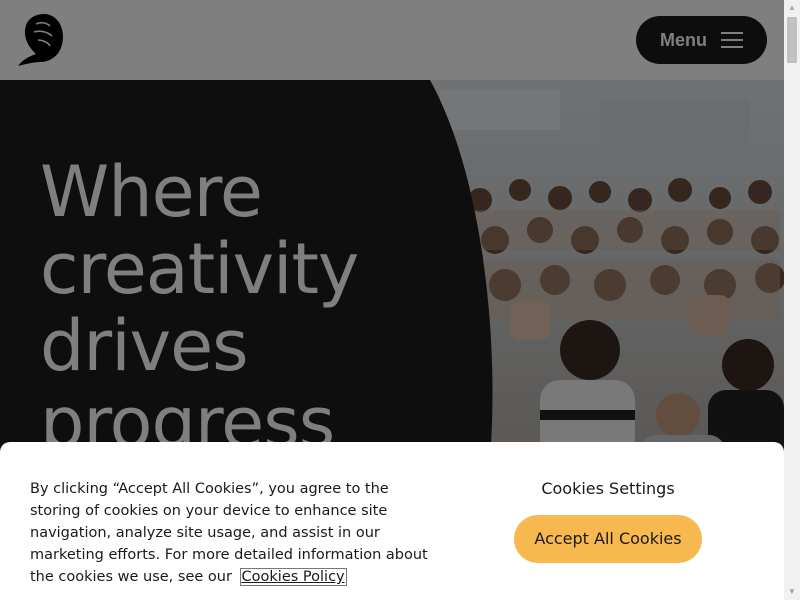 Image resolution: width=800 pixels, height=600 pixels. What do you see at coordinates (792, 8) in the screenshot?
I see `scroll-up-icon: ▲` at bounding box center [792, 8].